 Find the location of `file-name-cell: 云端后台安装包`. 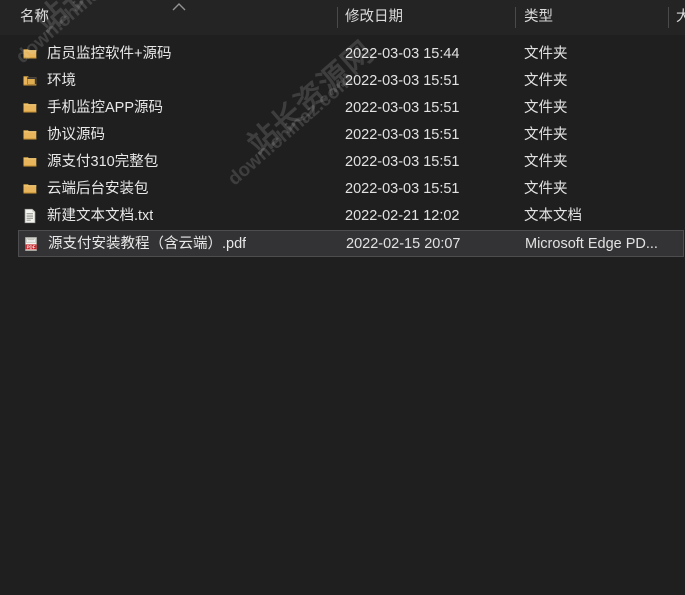

file-name-cell: 云端后台安装包 is located at coordinates (177, 188).